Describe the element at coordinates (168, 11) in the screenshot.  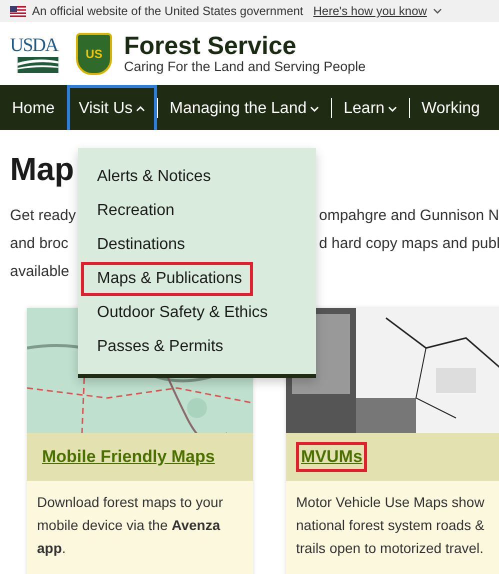
I see `official-notice: An official website of the United States government` at that location.